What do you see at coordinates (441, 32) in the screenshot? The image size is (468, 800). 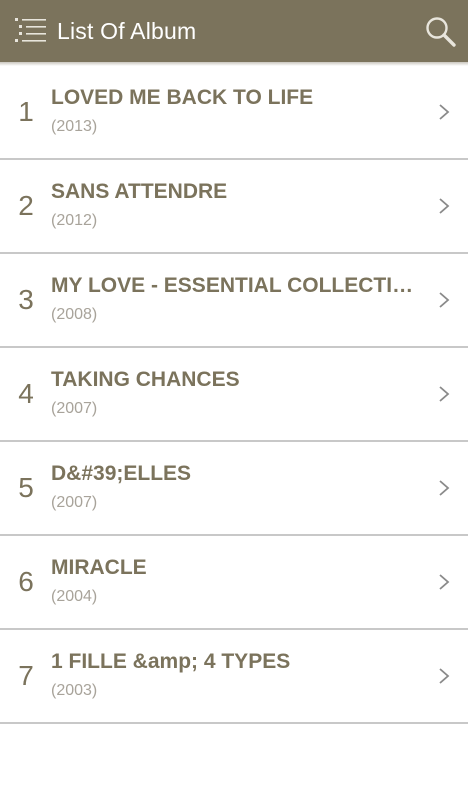 I see `search-icon` at bounding box center [441, 32].